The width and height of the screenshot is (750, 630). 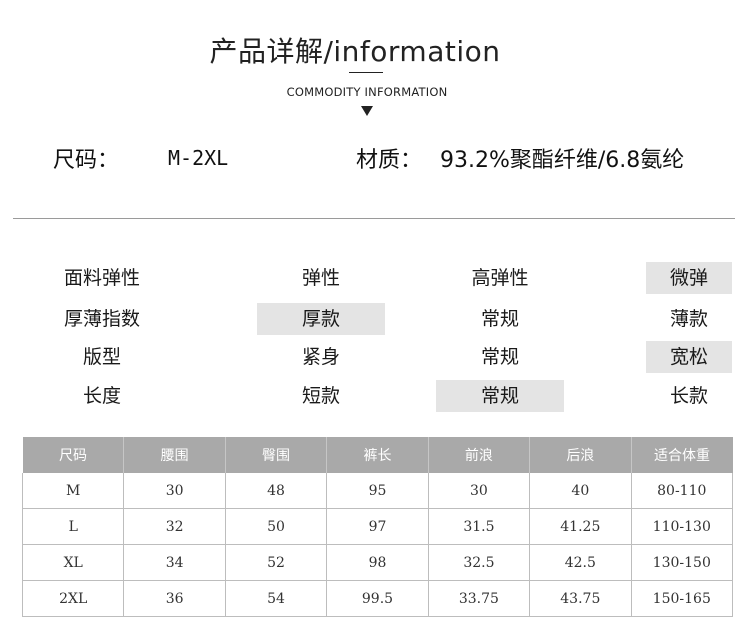 I want to click on attribute-name-elasticity: 面料弹性, so click(x=101, y=278).